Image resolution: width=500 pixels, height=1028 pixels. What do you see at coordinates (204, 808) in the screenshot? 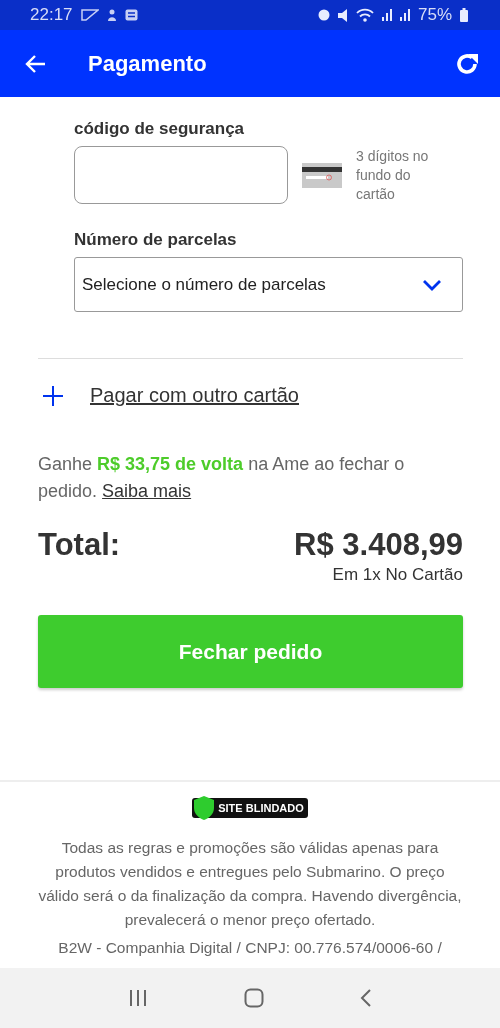
I see `shield-icon` at bounding box center [204, 808].